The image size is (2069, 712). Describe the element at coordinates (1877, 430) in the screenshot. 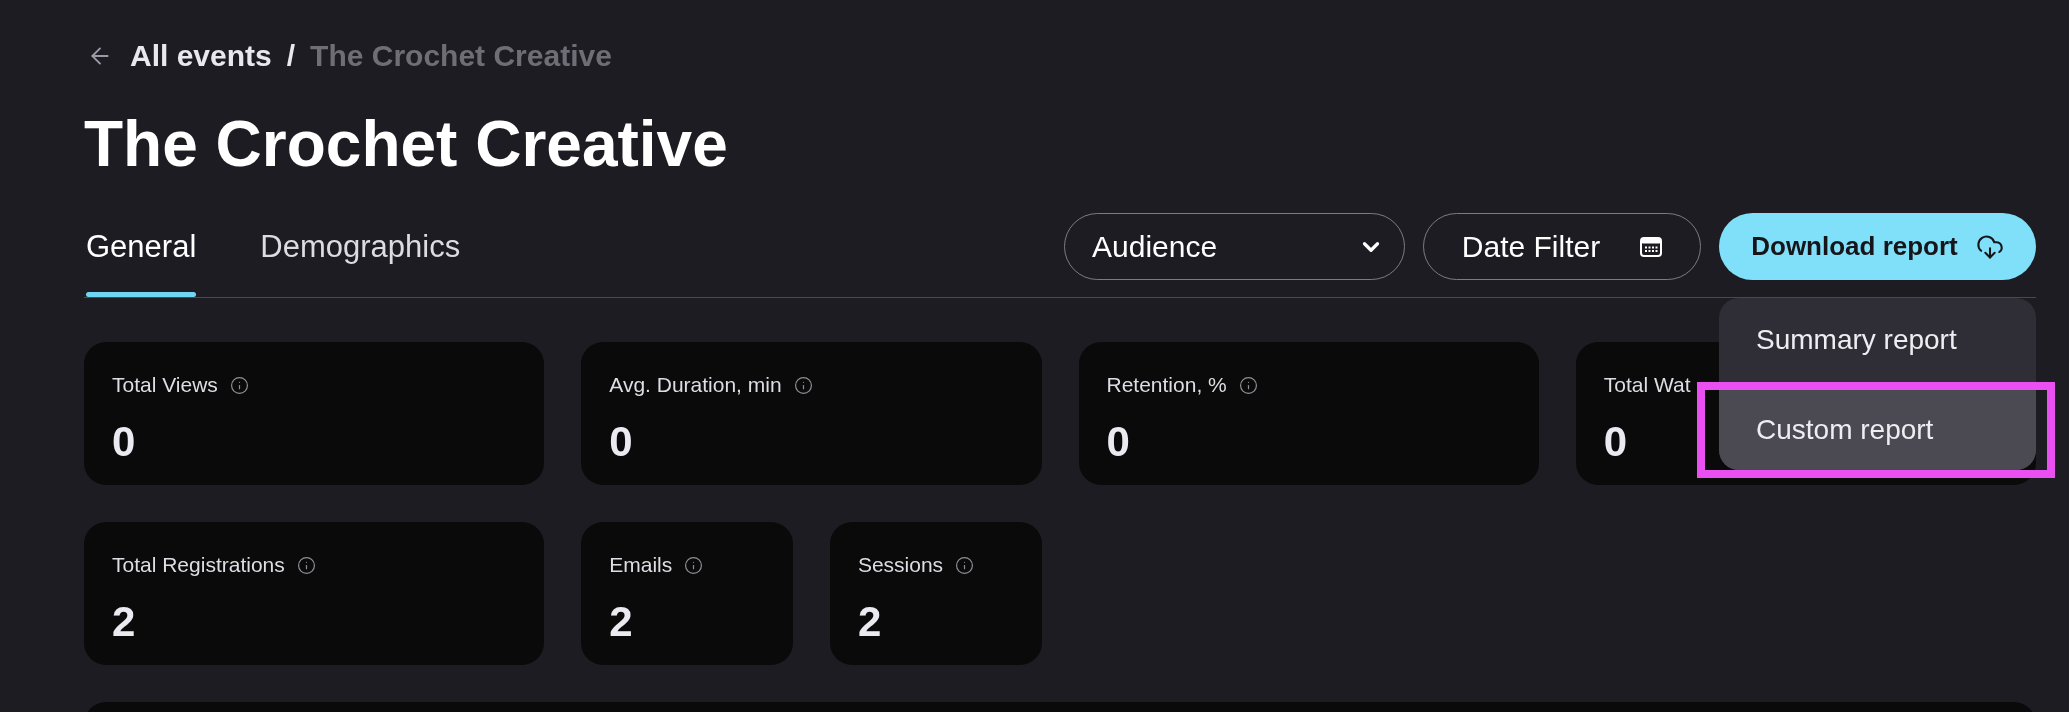

I see `menu-item: Custom report` at that location.